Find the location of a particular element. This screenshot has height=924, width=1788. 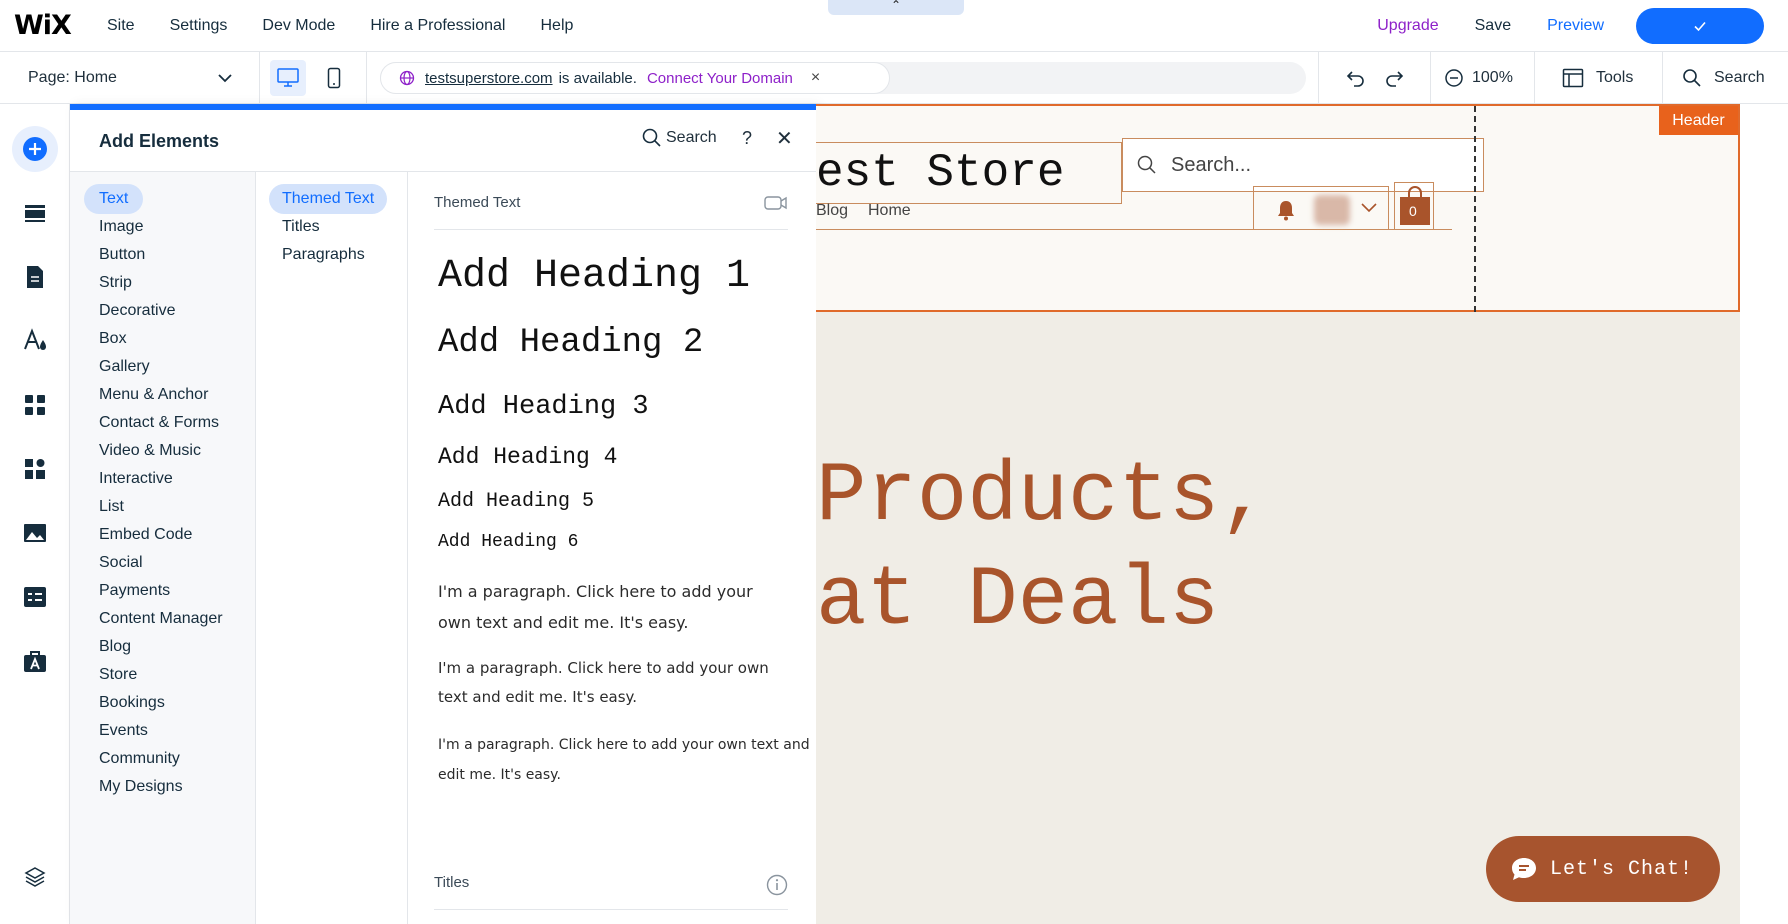

add-apps-button is located at coordinates (35, 405).